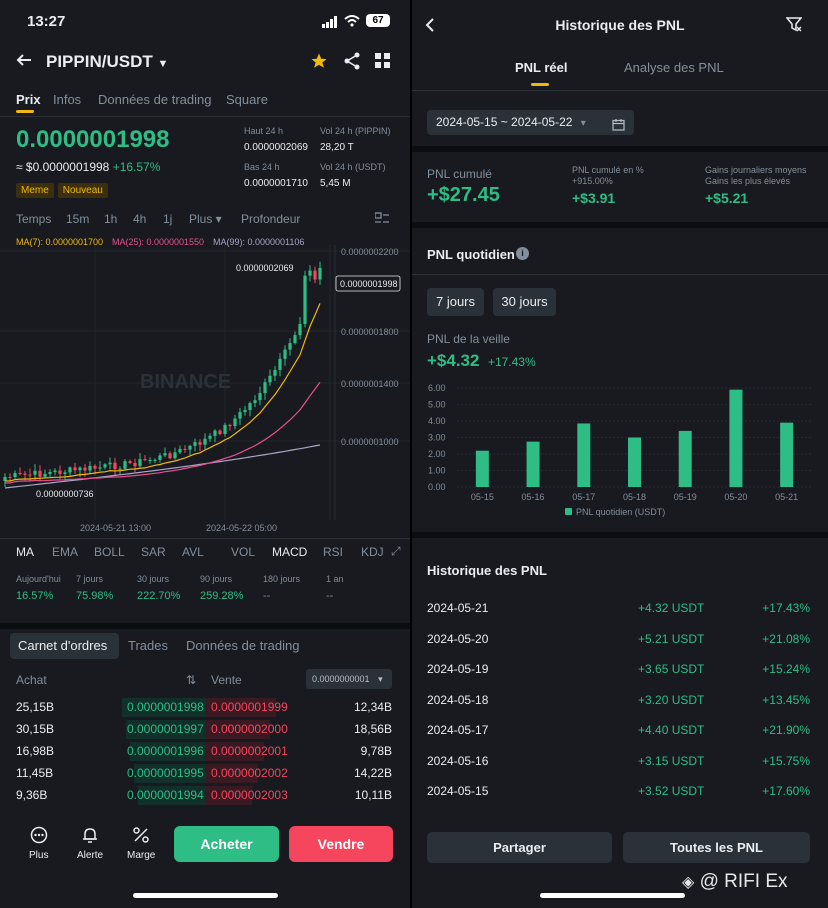 This screenshot has height=908, width=828. I want to click on precision-select: 0.0000000001 ▾, so click(349, 679).